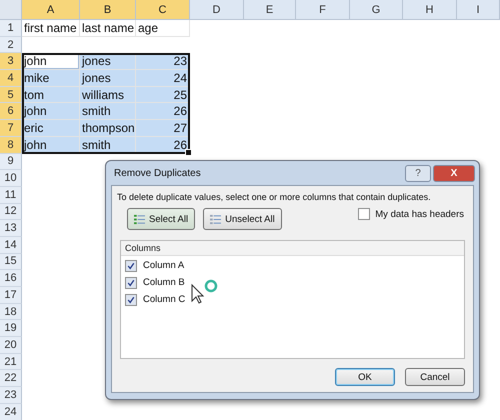  I want to click on select-all-button: Select All, so click(161, 219).